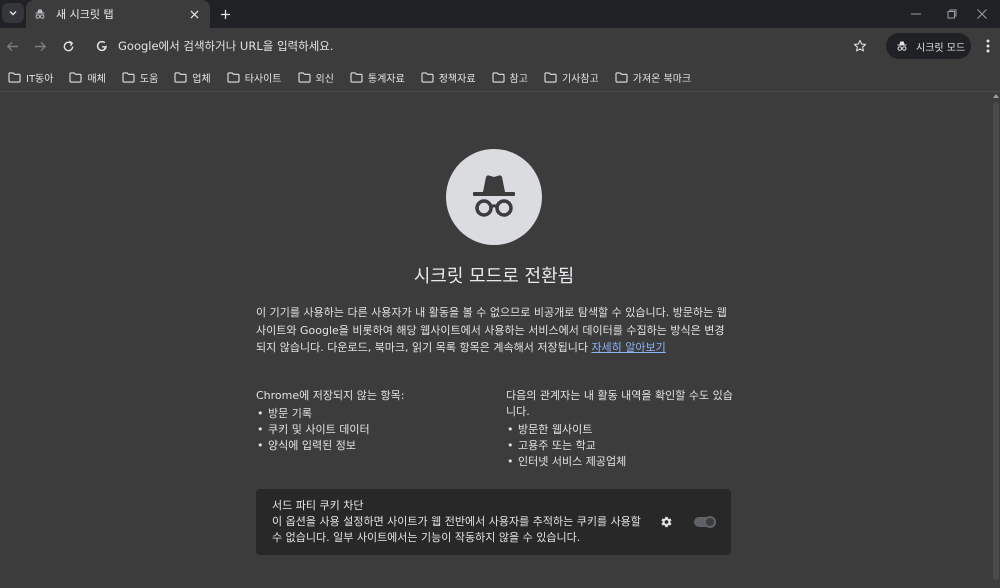  I want to click on arrow-left-icon, so click(12, 46).